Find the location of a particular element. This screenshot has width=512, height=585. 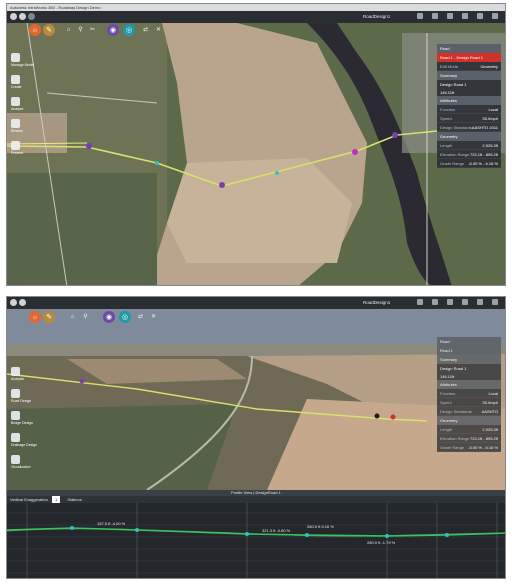

profile-annotation: 260.0 ft 6.16 % is located at coordinates (320, 526).